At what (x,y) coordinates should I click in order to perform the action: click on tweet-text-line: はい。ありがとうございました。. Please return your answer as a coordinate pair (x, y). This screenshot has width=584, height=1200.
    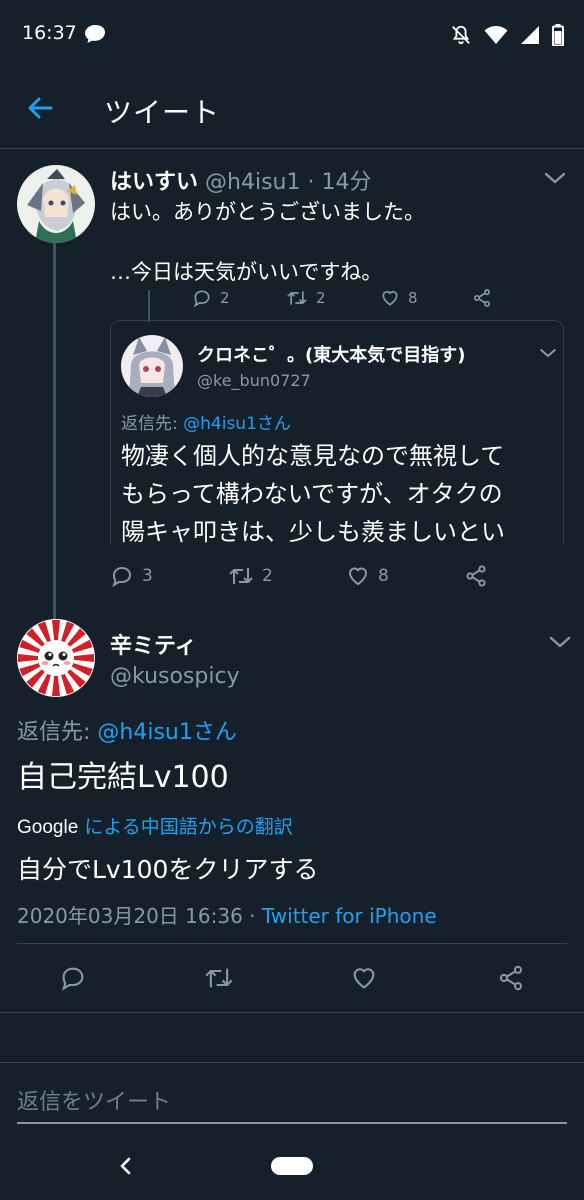
    Looking at the image, I should click on (267, 212).